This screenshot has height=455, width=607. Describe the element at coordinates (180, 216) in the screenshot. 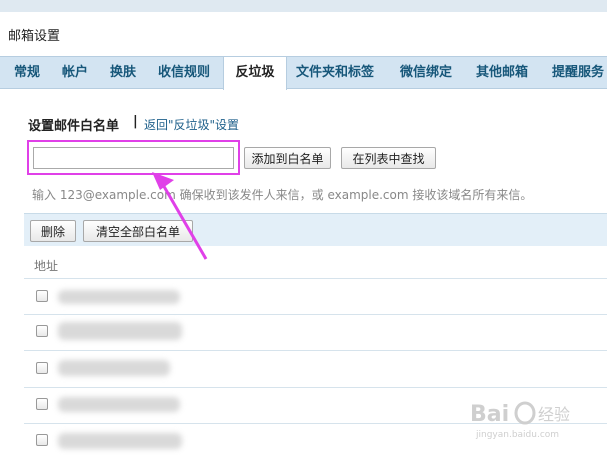

I see `annotation-arrow` at that location.